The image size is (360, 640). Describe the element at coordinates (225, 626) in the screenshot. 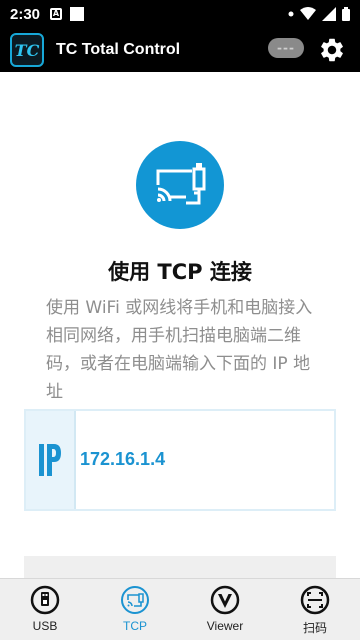

I see `nav-label-viewer: Viewer` at that location.